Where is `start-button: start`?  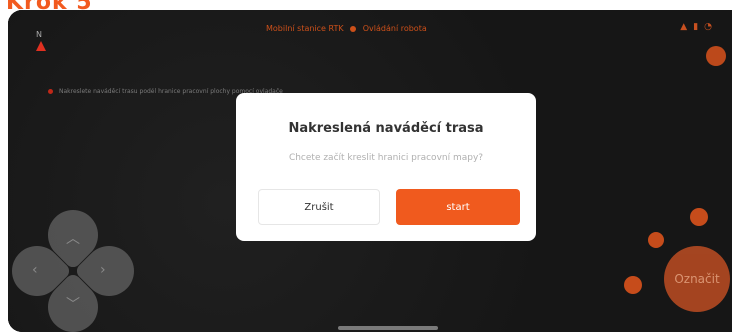 start-button: start is located at coordinates (458, 207).